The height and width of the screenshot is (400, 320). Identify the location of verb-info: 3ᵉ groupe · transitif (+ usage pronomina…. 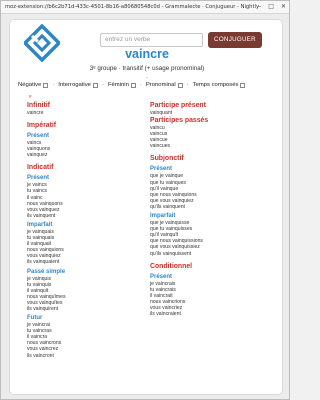
(146, 73).